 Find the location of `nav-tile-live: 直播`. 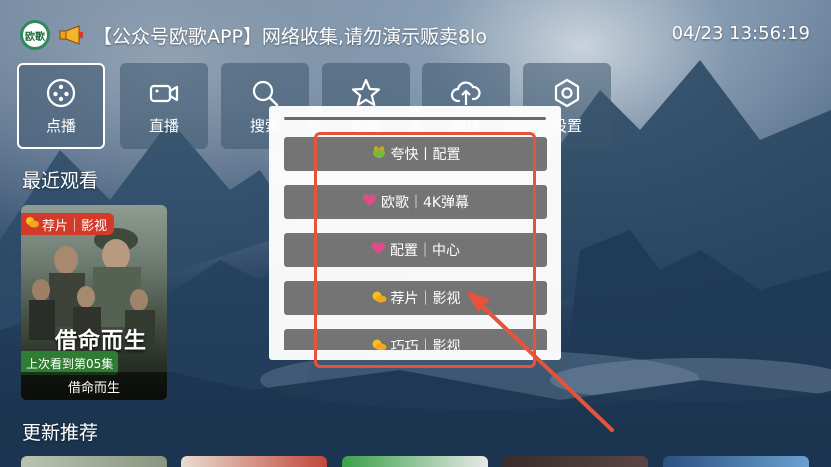

nav-tile-live: 直播 is located at coordinates (164, 106).